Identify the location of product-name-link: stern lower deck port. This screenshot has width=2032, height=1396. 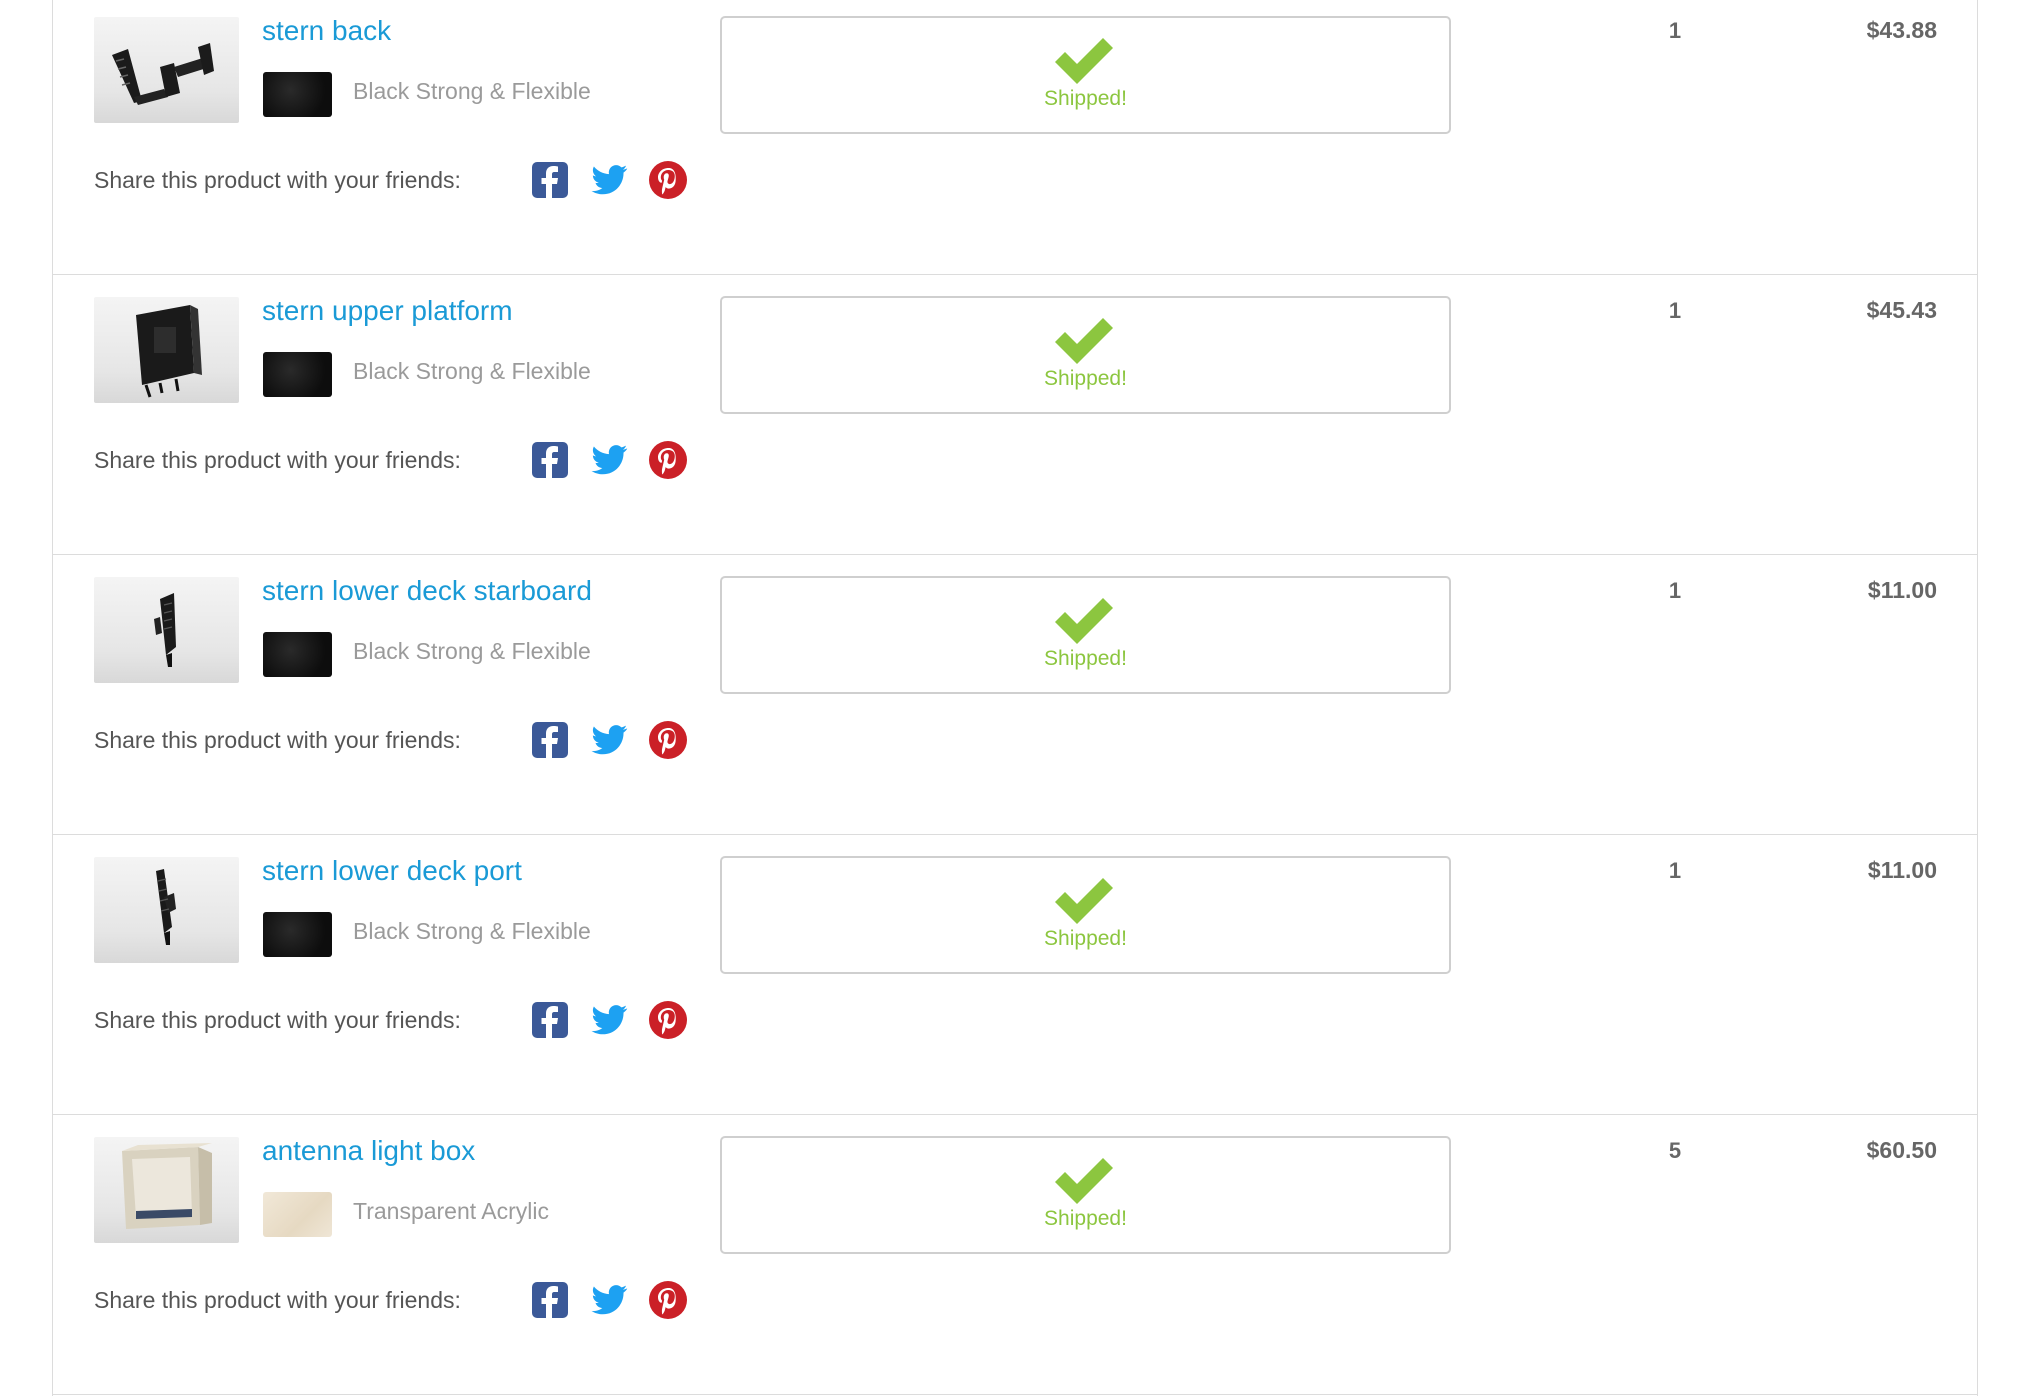
(392, 871).